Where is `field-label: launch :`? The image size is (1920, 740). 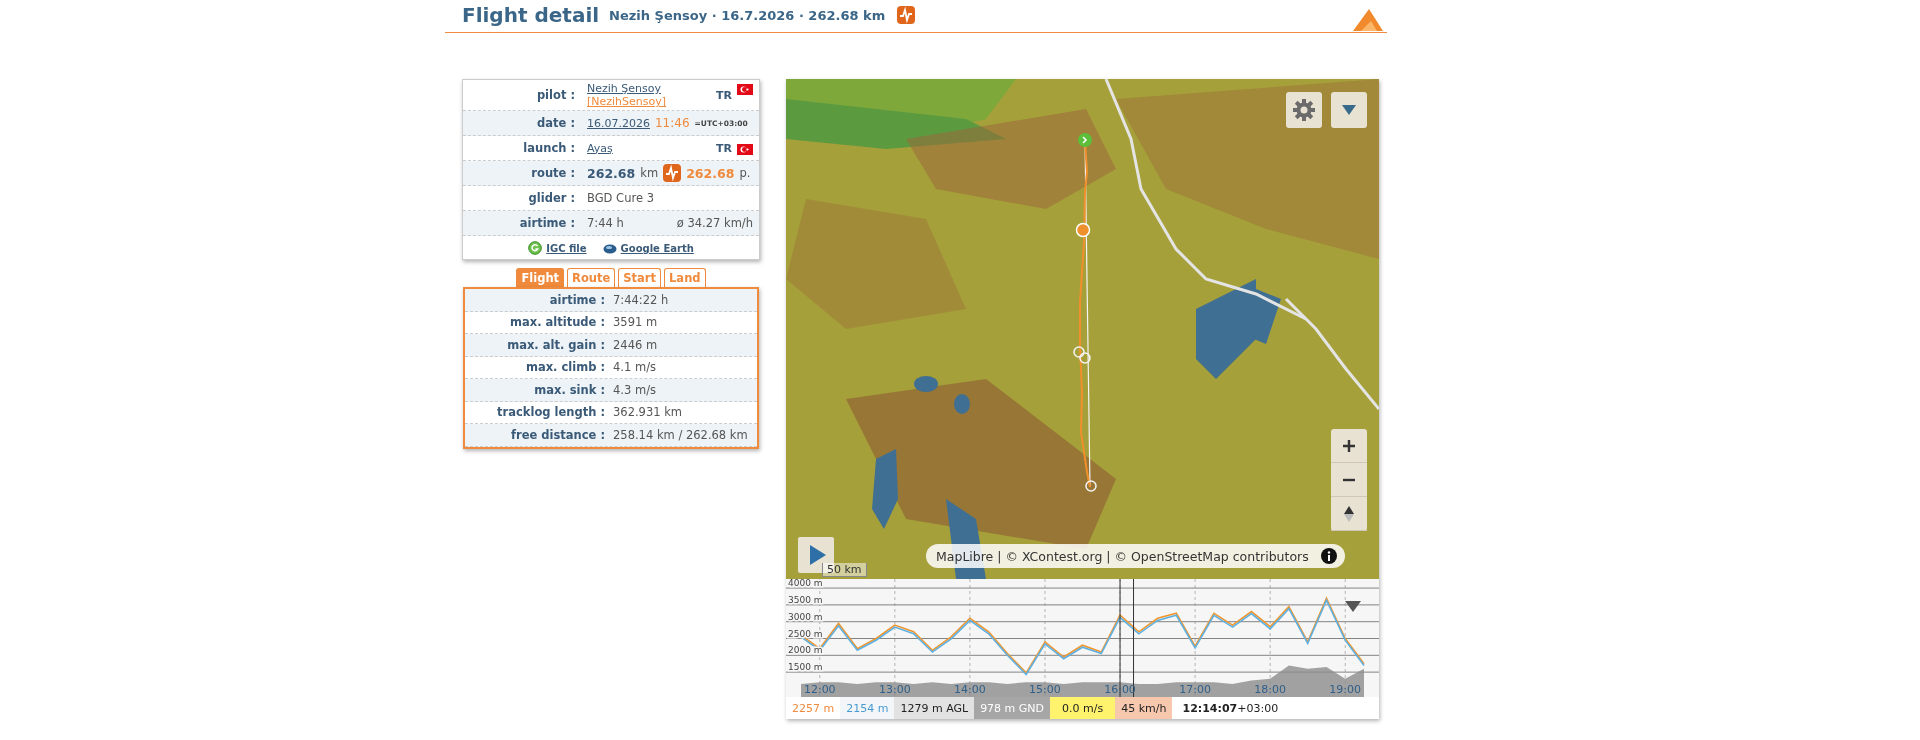
field-label: launch : is located at coordinates (549, 148).